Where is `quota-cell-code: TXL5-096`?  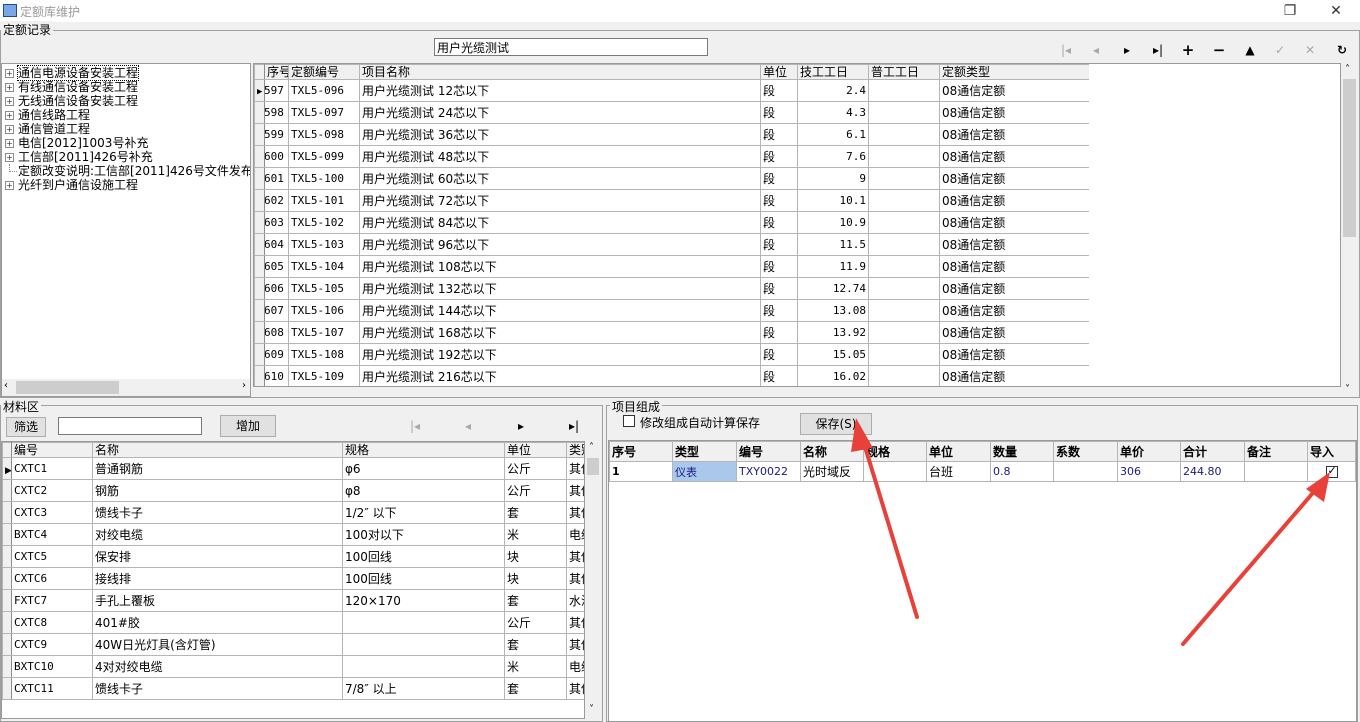 quota-cell-code: TXL5-096 is located at coordinates (324, 90).